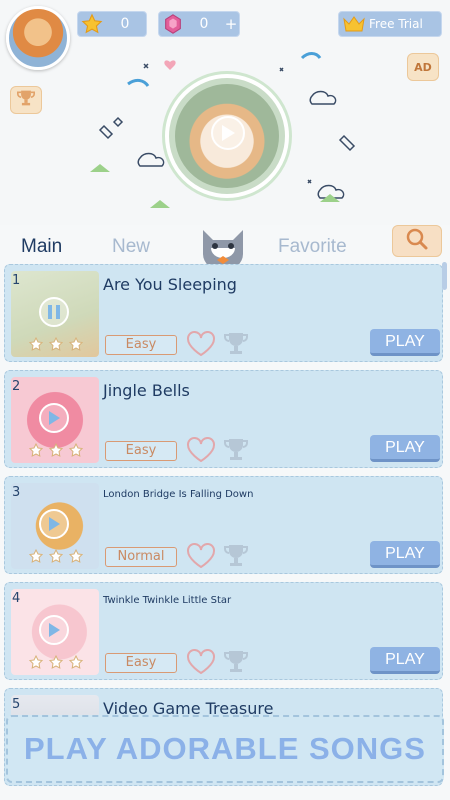 This screenshot has height=800, width=450. What do you see at coordinates (223, 631) in the screenshot?
I see `song-card: 4 Twinkle Twinkle Little Star Easy PLAY` at bounding box center [223, 631].